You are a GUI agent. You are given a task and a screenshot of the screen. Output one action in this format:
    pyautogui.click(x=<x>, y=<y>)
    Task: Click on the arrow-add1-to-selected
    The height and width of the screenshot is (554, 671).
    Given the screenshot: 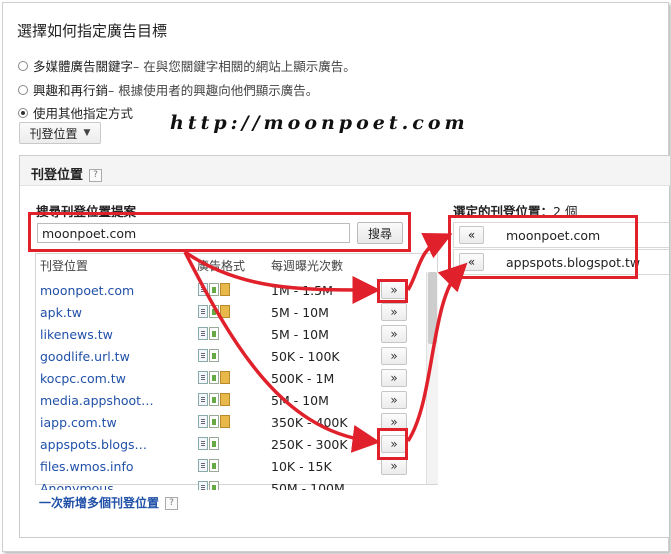 What is the action you would take?
    pyautogui.click(x=429, y=261)
    